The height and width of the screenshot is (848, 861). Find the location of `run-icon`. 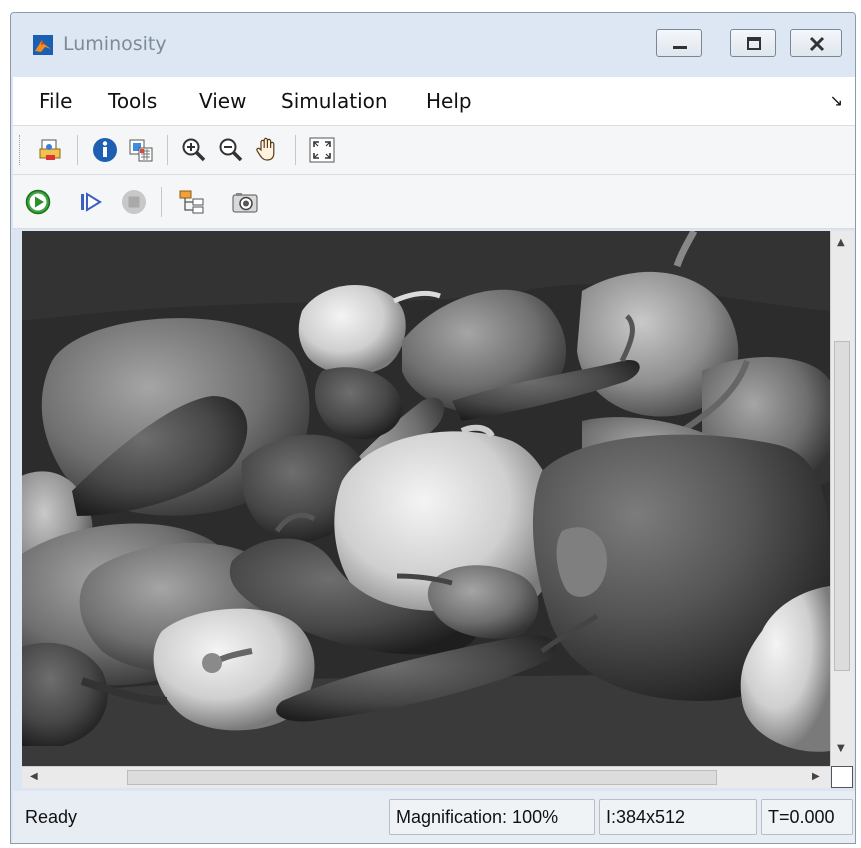

run-icon is located at coordinates (38, 202).